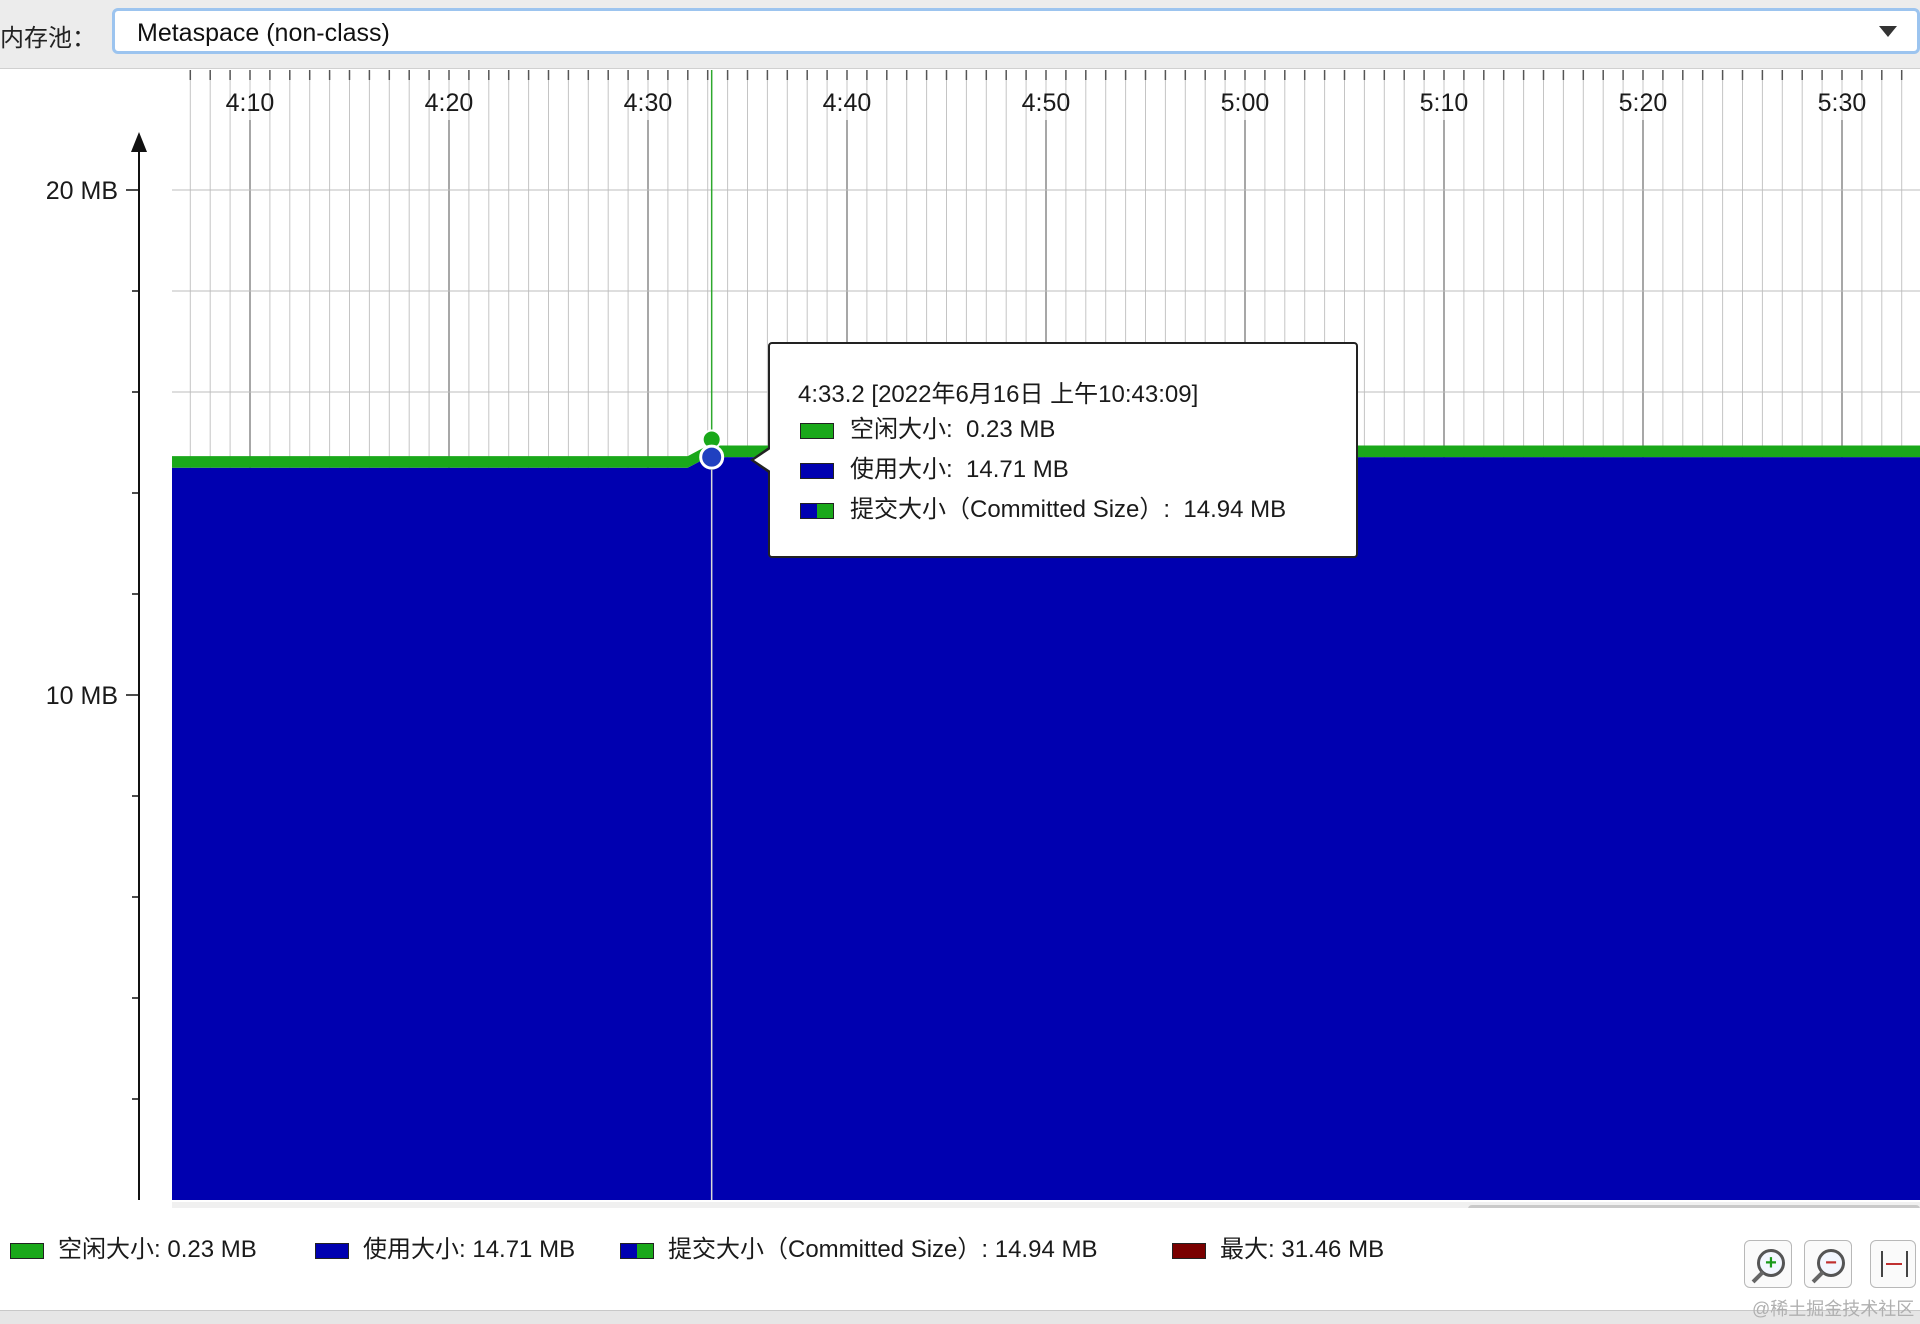 This screenshot has height=1324, width=1920. What do you see at coordinates (250, 103) in the screenshot?
I see `x-tick-label: 4:10` at bounding box center [250, 103].